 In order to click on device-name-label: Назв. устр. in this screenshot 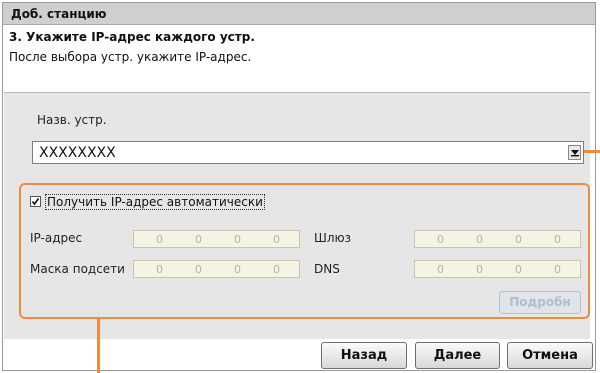, I will do `click(72, 120)`.